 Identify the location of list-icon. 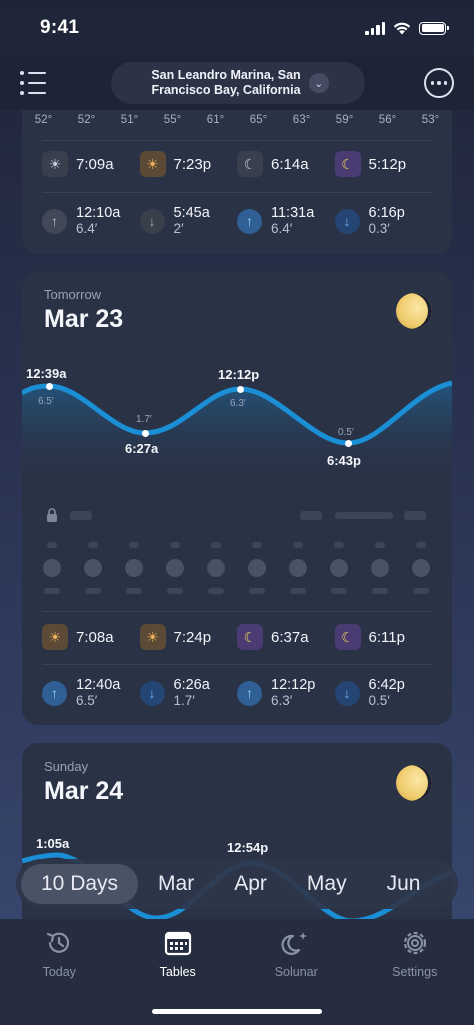
(36, 83).